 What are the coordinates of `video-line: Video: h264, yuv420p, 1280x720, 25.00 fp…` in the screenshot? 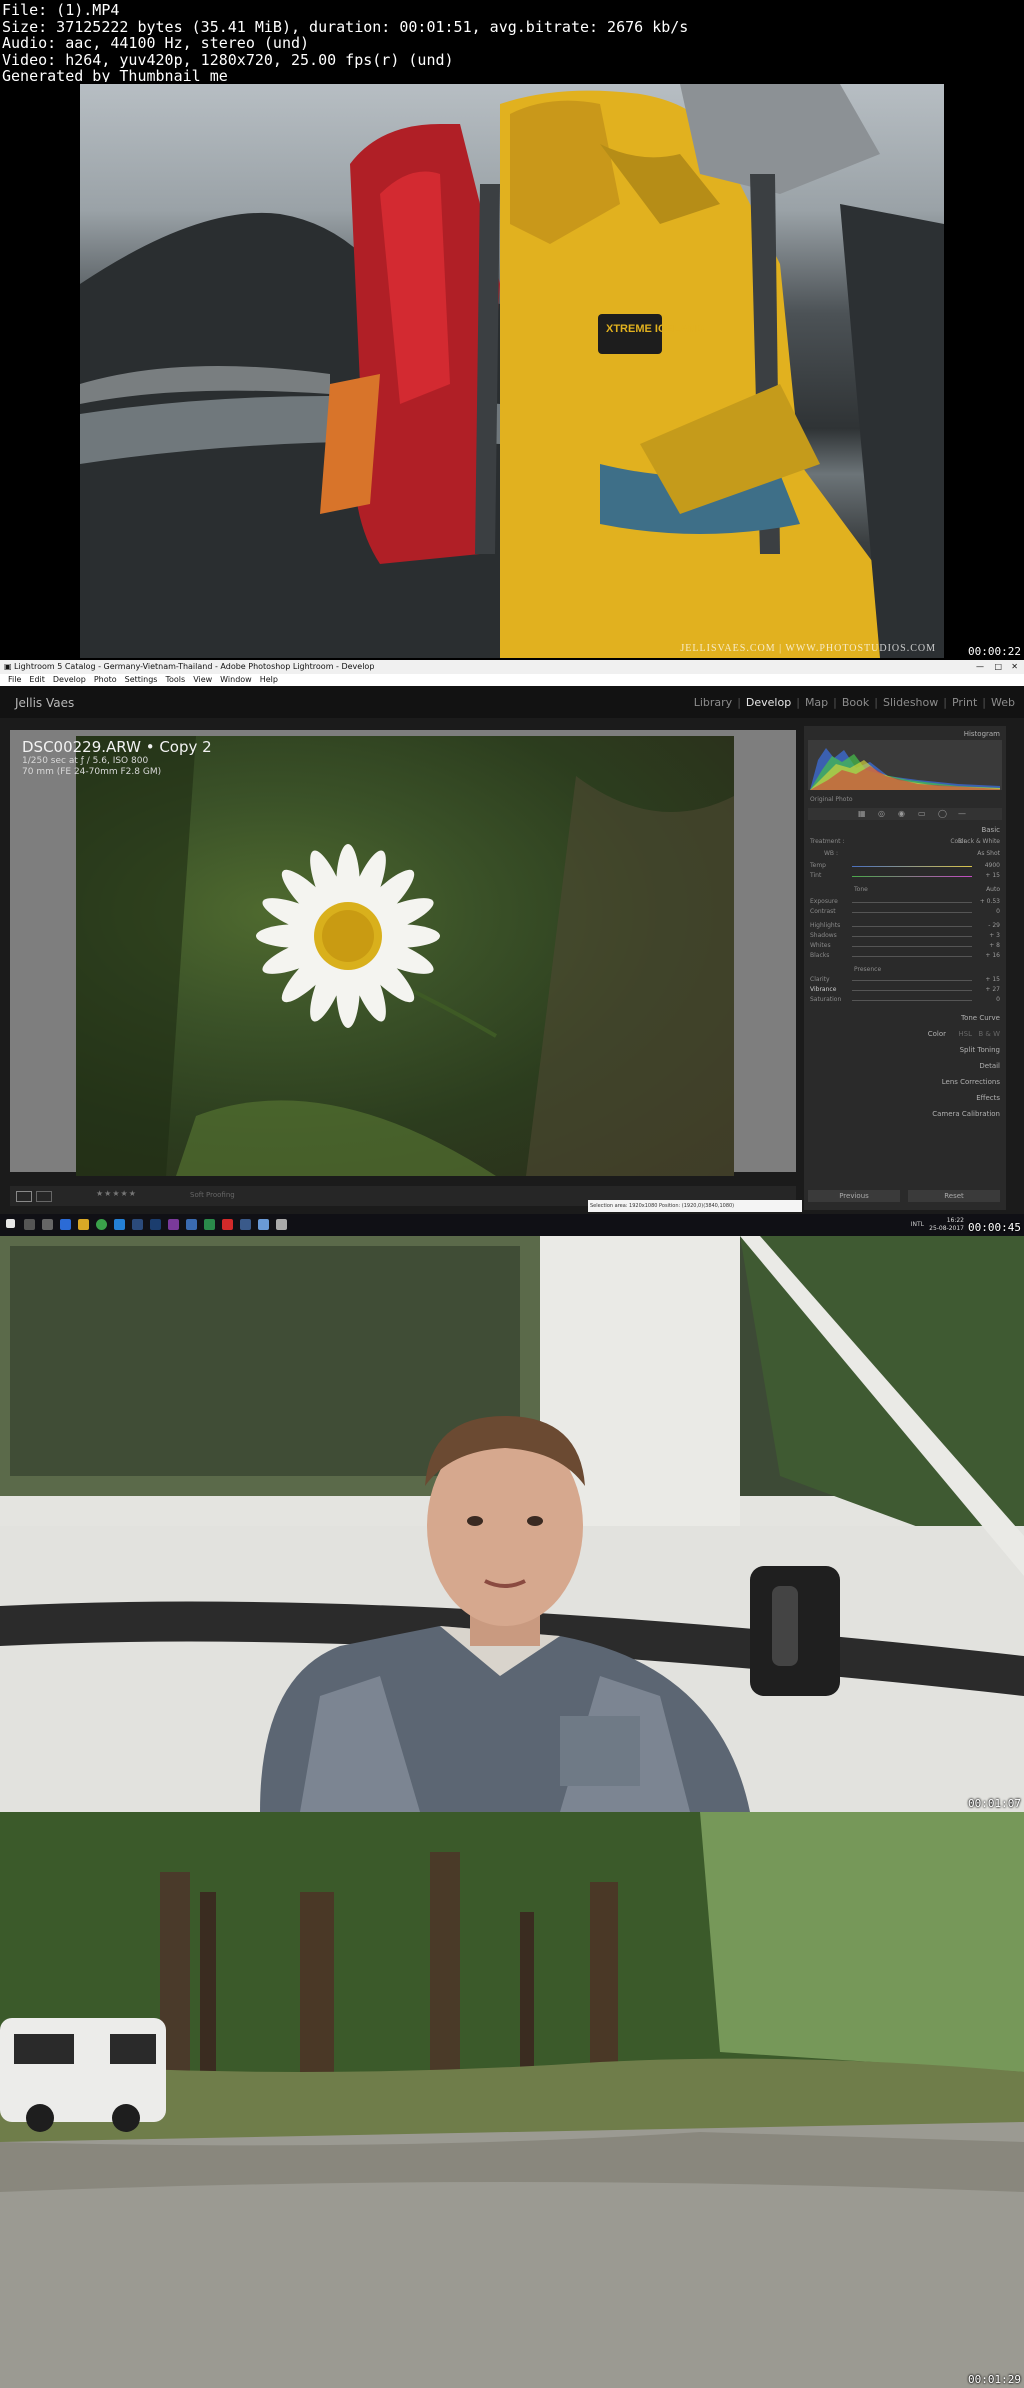 It's located at (228, 59).